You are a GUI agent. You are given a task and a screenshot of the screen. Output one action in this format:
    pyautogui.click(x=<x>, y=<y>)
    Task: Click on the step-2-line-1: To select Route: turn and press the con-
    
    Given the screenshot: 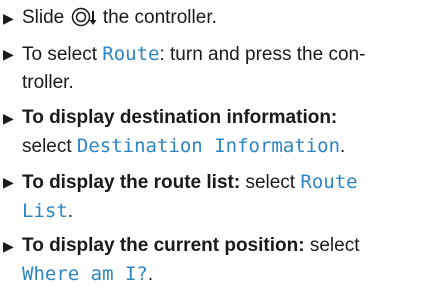 What is the action you would take?
    pyautogui.click(x=233, y=54)
    